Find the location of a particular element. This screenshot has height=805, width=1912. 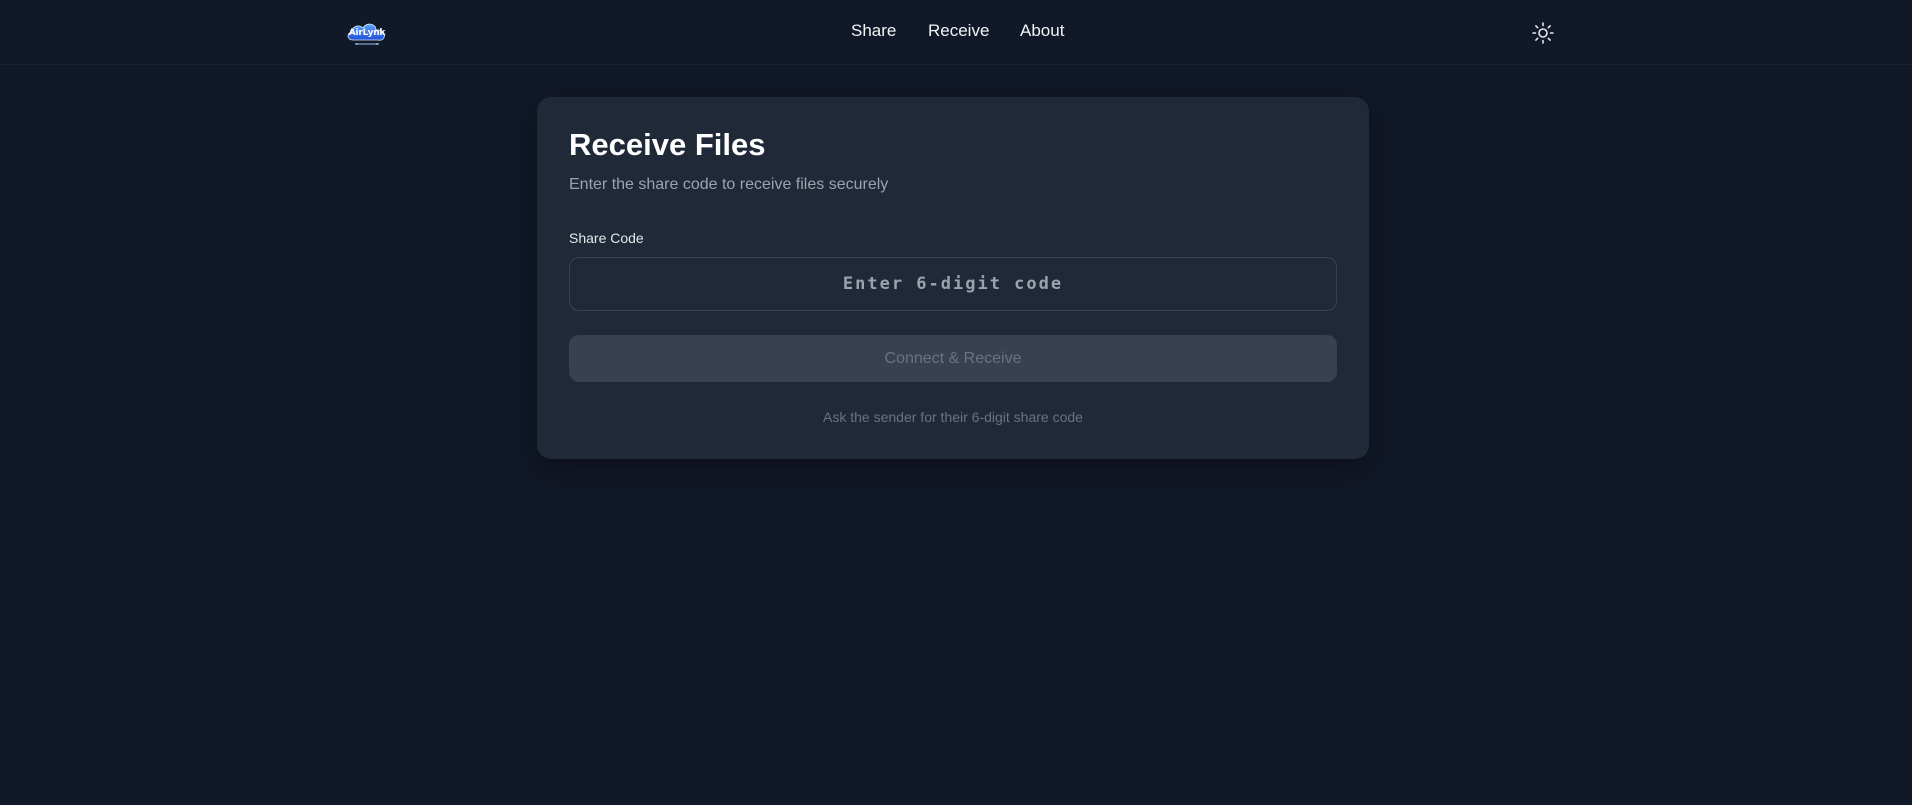

sun-icon is located at coordinates (1543, 33).